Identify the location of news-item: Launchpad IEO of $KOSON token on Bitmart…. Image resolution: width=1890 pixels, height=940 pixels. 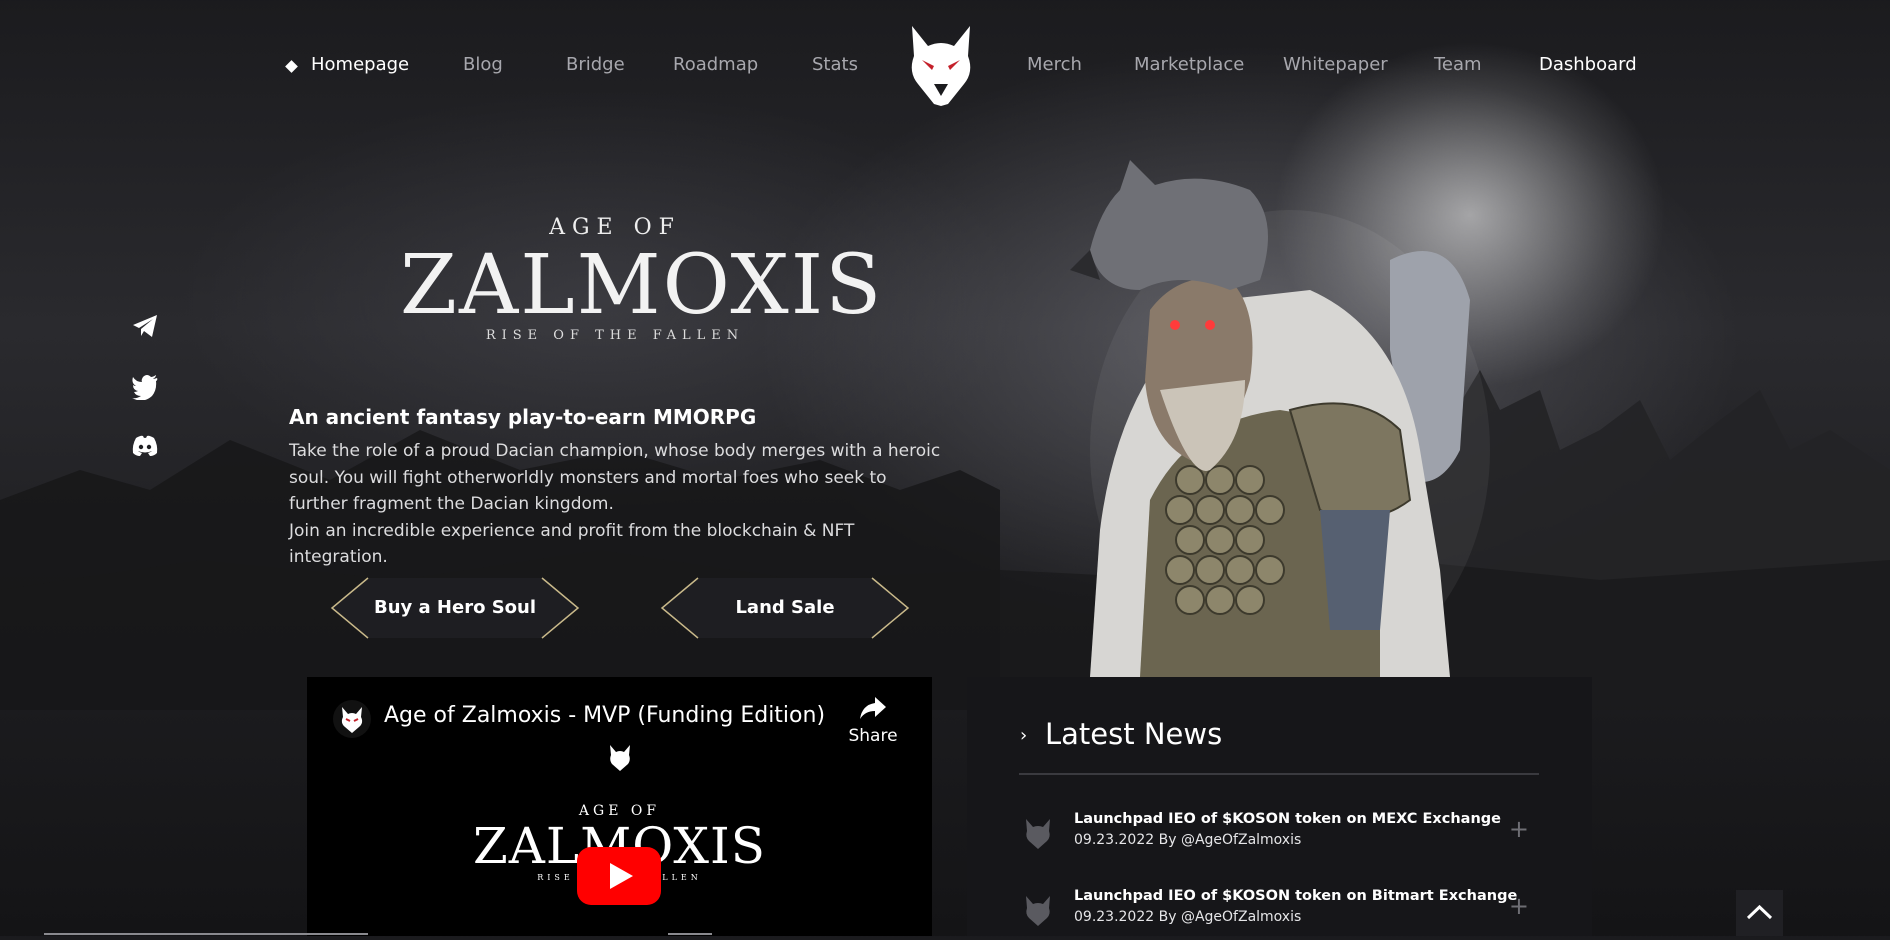
(1279, 911).